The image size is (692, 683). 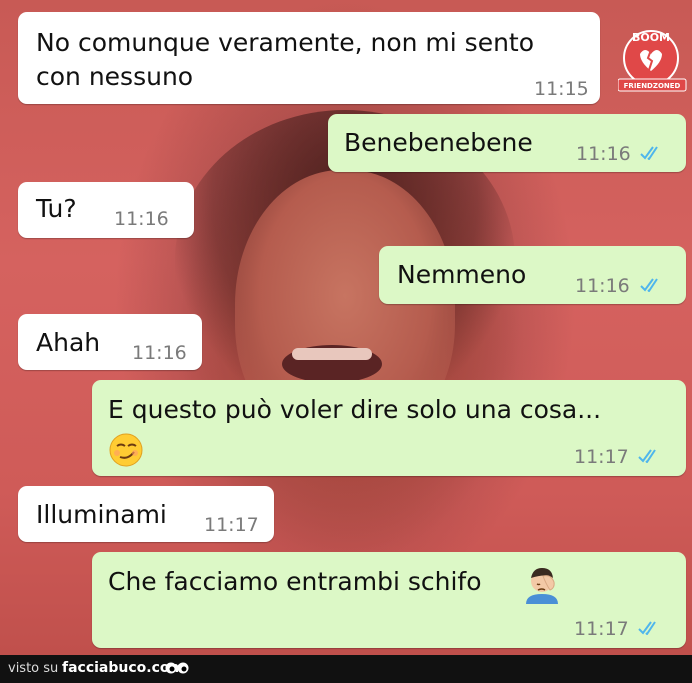 What do you see at coordinates (101, 514) in the screenshot?
I see `message-text: Illuminami` at bounding box center [101, 514].